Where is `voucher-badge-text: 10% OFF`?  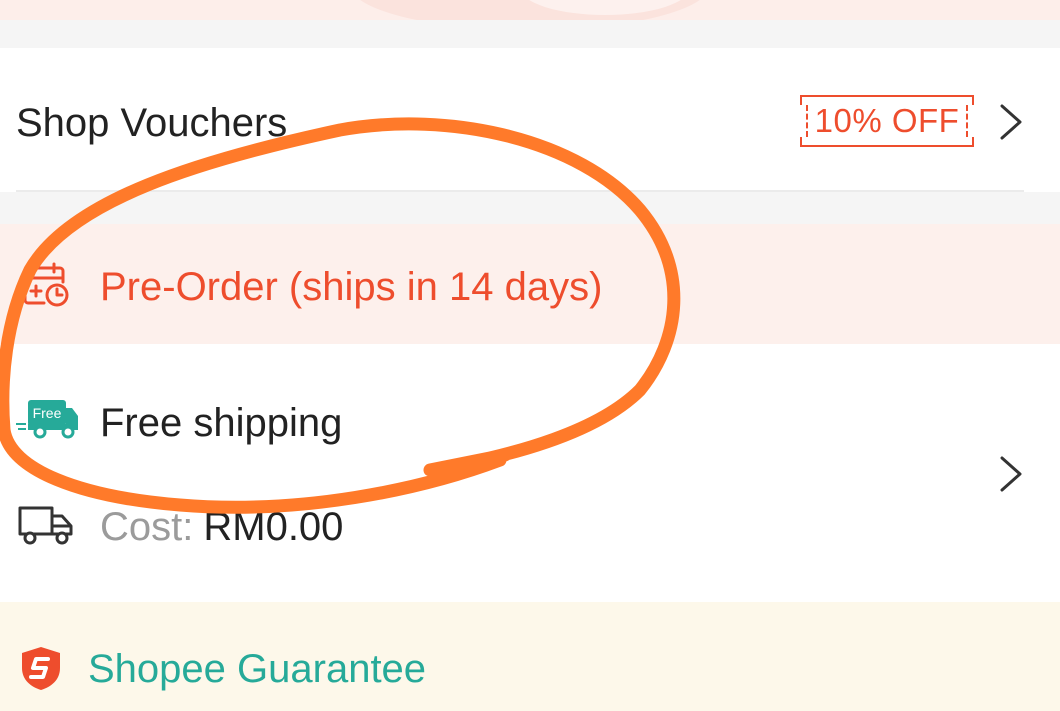 voucher-badge-text: 10% OFF is located at coordinates (887, 120).